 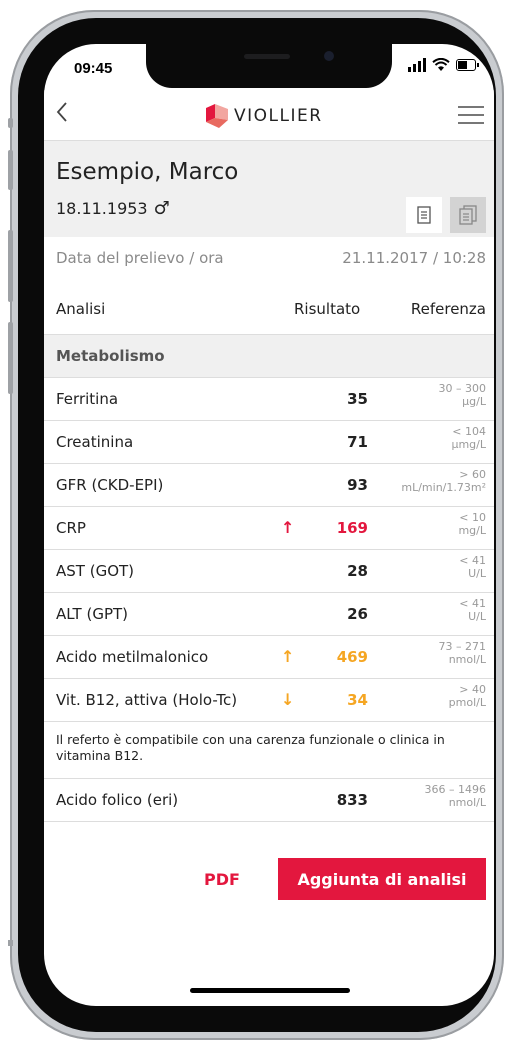 I want to click on add-analysis-button: Aggiunta di analisi, so click(x=382, y=879).